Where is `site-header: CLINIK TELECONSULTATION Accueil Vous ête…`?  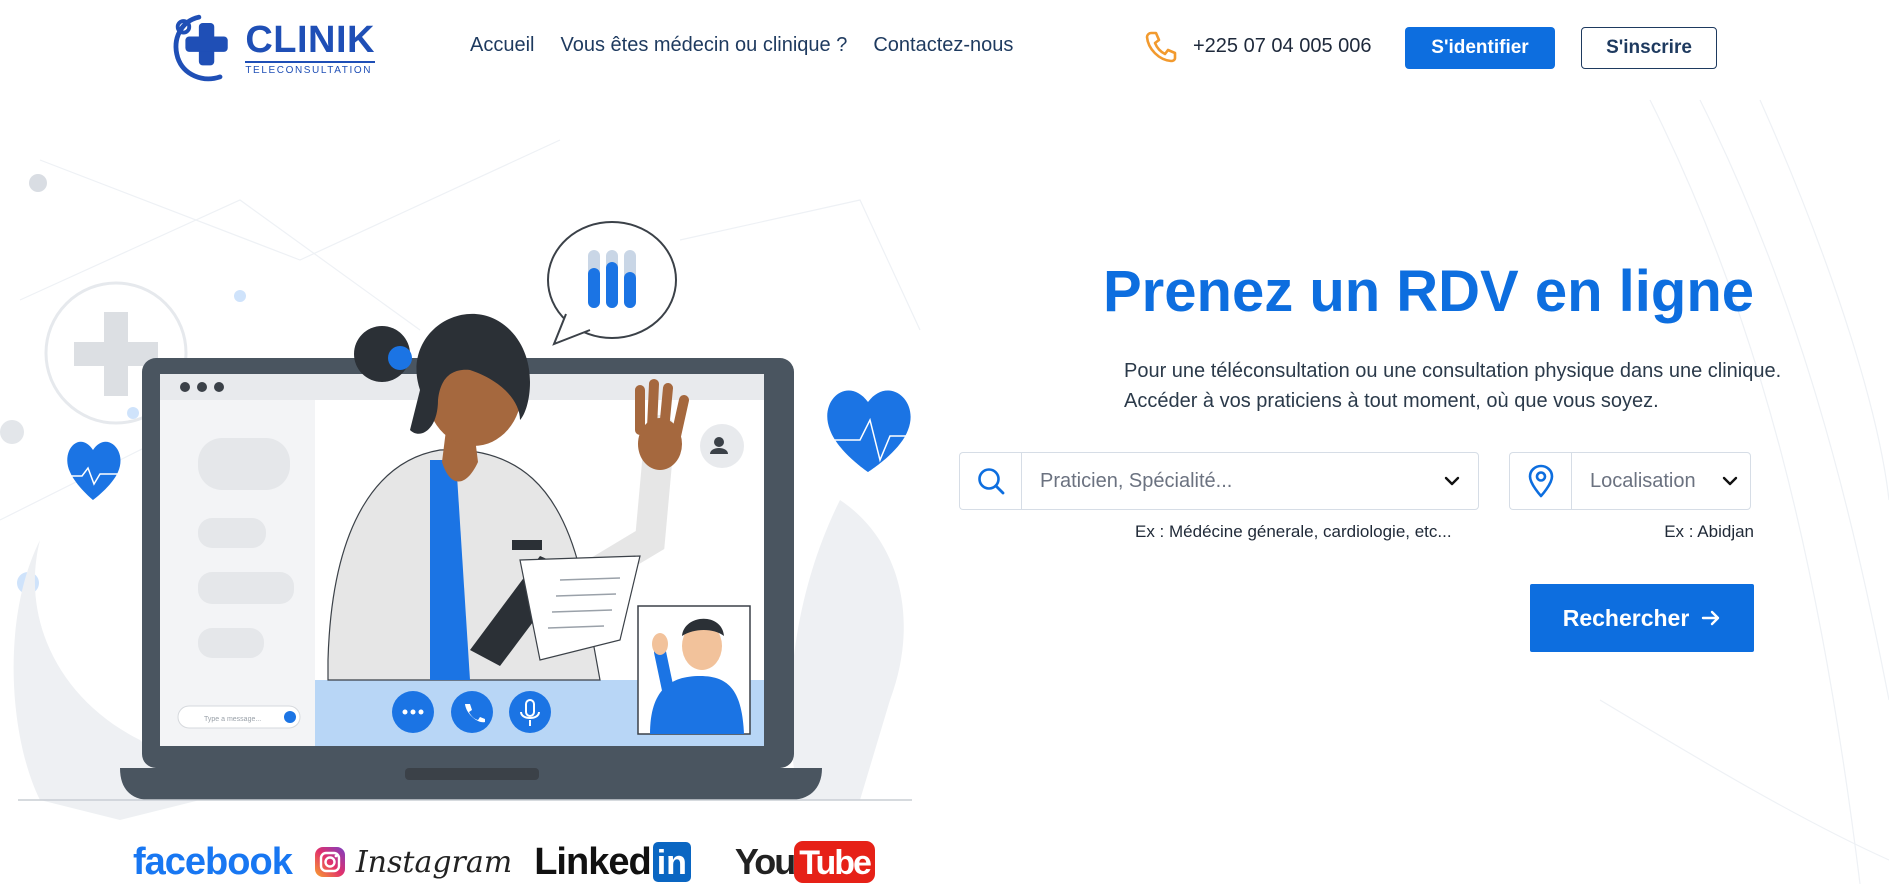 site-header: CLINIK TELECONSULTATION Accueil Vous ête… is located at coordinates (944, 48).